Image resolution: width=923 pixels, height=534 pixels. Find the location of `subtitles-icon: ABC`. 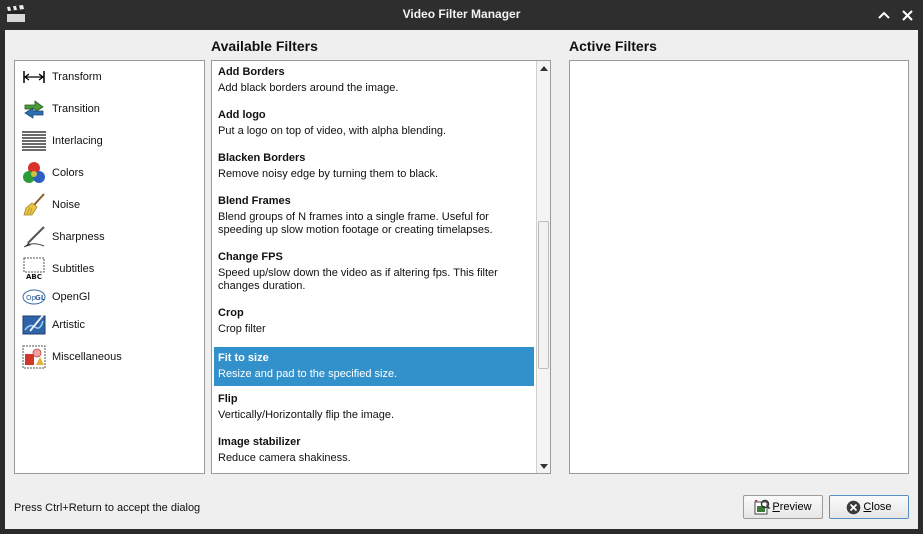

subtitles-icon: ABC is located at coordinates (33, 269).